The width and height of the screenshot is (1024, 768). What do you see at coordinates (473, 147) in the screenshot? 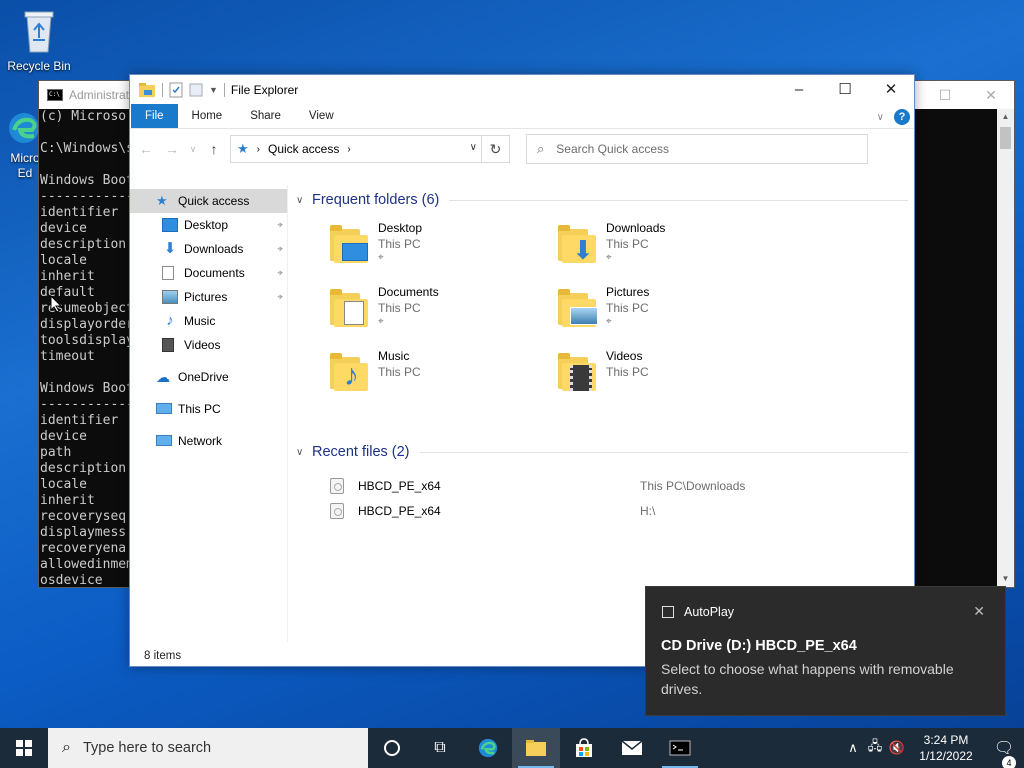
I see `address-dropdown-icon: ∨` at bounding box center [473, 147].